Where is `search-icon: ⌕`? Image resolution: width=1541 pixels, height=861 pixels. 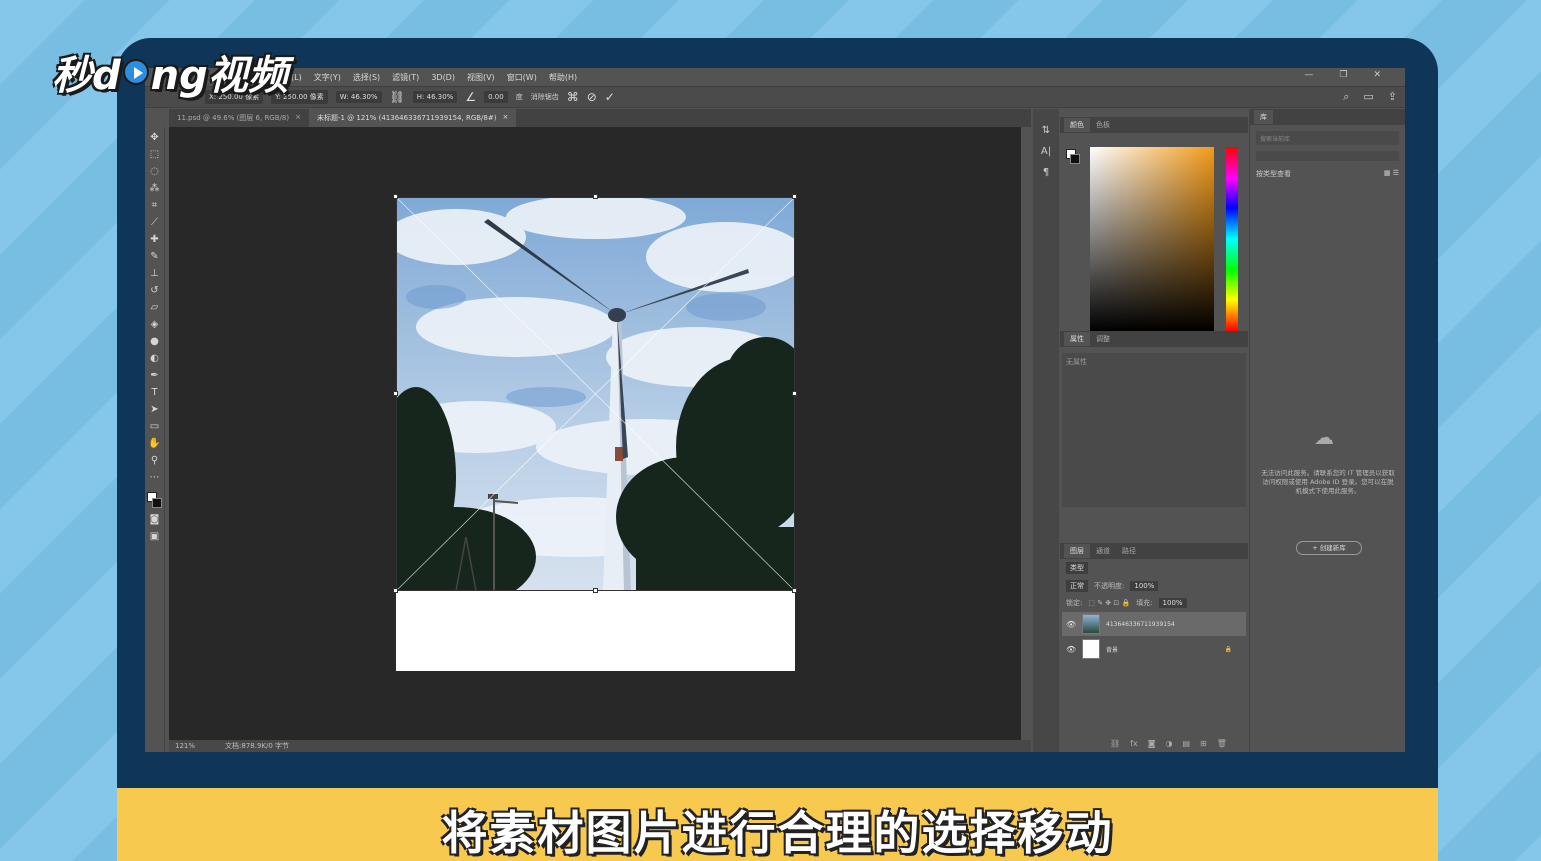 search-icon: ⌕ is located at coordinates (1346, 97).